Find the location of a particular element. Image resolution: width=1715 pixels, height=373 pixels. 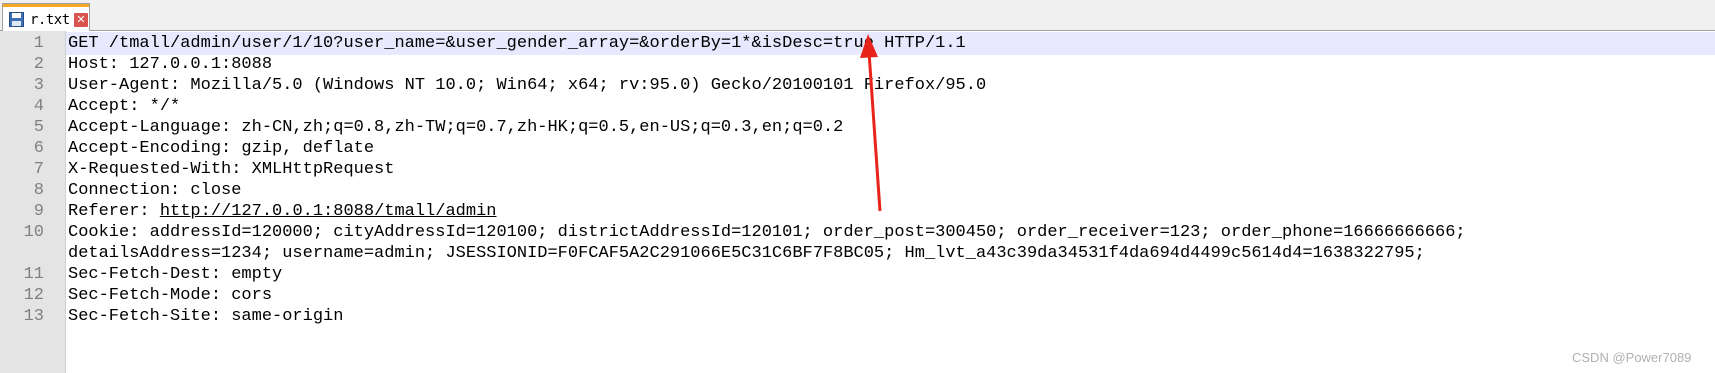

code-line-8: Connection: close is located at coordinates (155, 190).